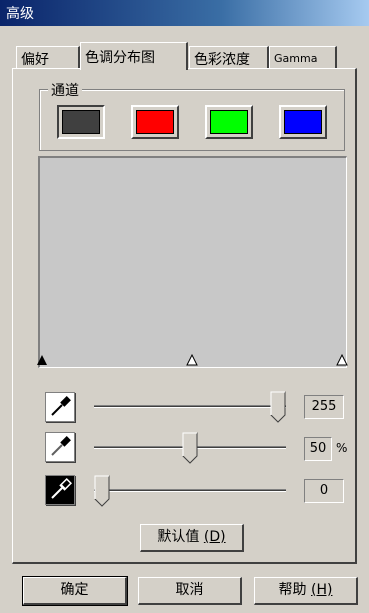  I want to click on tab-gamma: Gamma, so click(303, 57).